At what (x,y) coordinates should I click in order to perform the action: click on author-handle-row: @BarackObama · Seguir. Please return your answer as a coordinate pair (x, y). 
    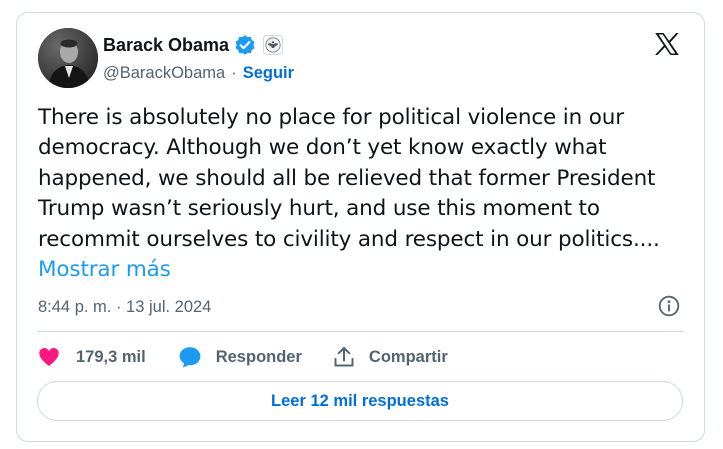
    Looking at the image, I should click on (198, 73).